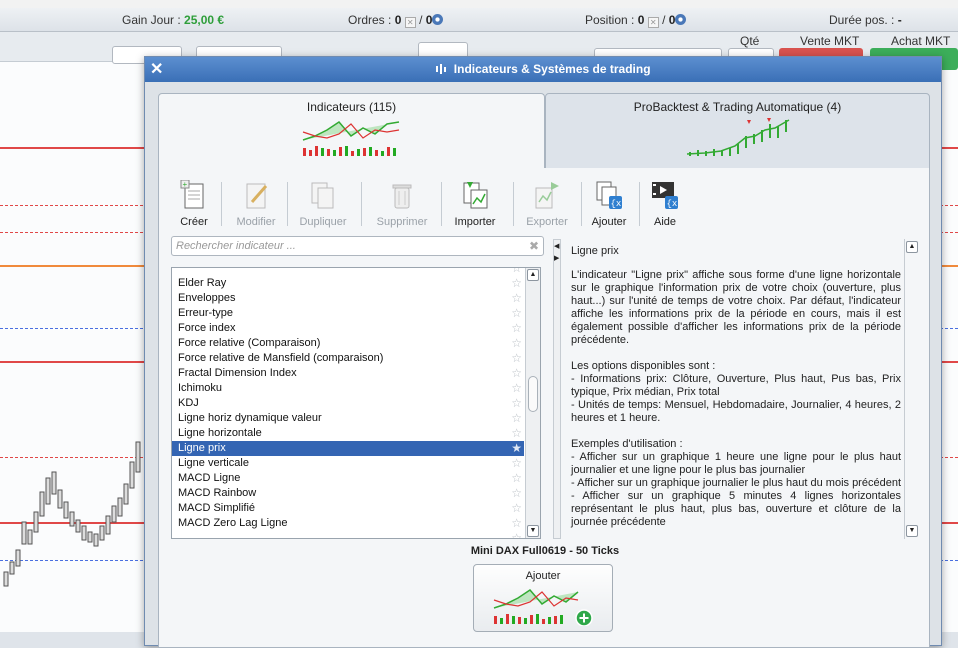 This screenshot has width=958, height=648. What do you see at coordinates (348, 298) in the screenshot?
I see `list-item: Enveloppes ☆` at bounding box center [348, 298].